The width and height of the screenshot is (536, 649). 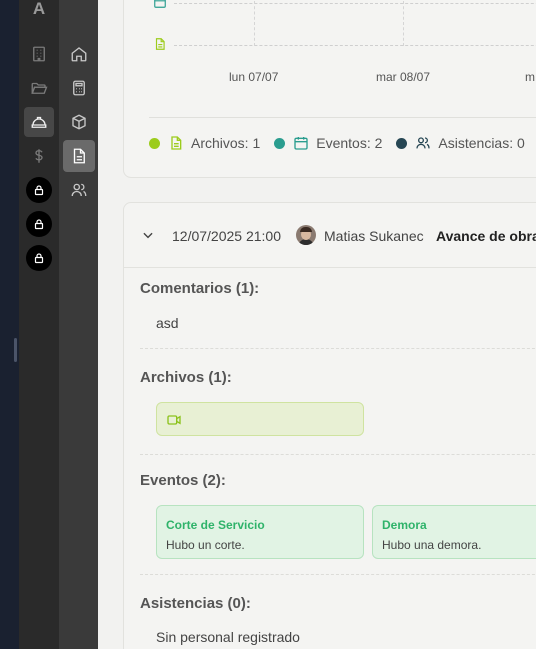 I want to click on event-desc: Hubo una demora., so click(x=432, y=545).